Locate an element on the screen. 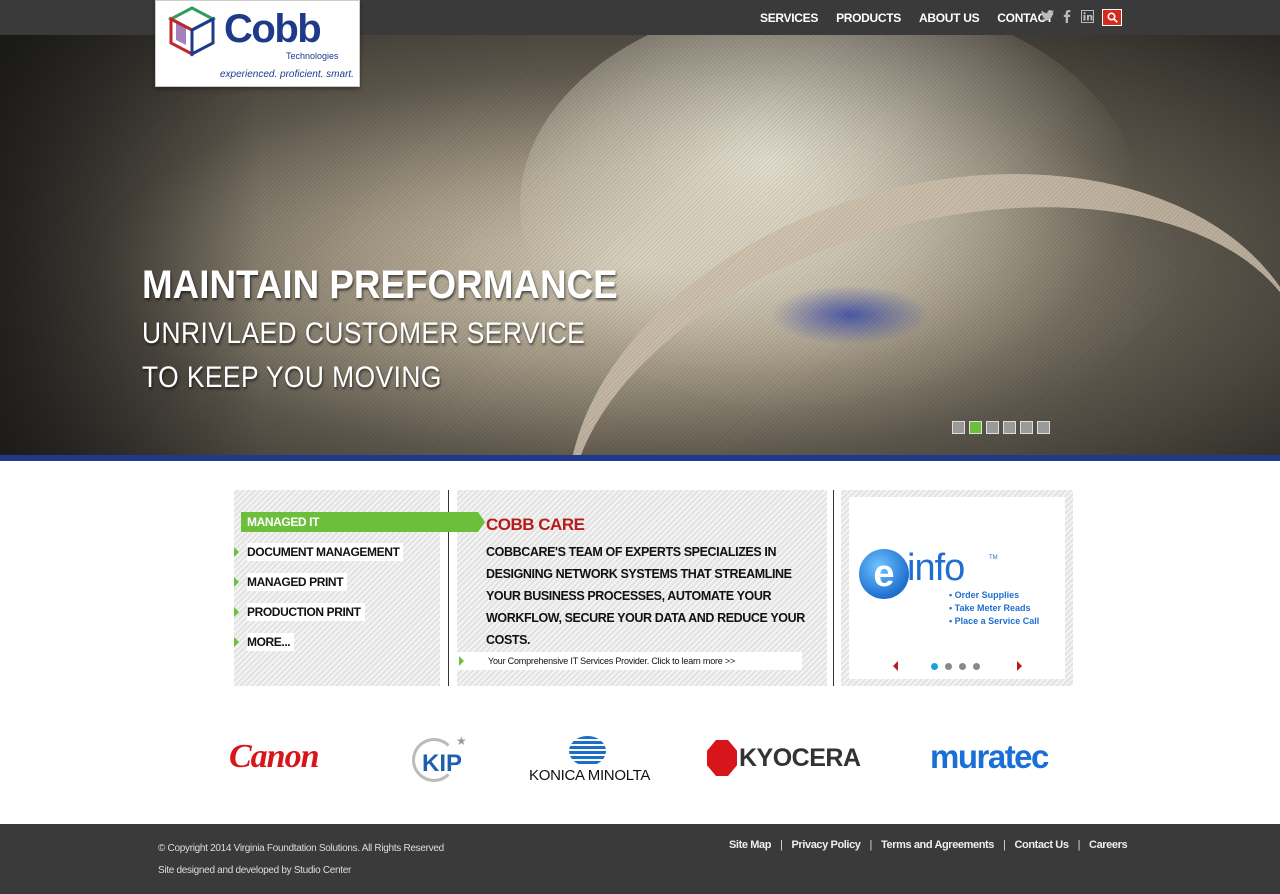 This screenshot has width=1280, height=894. feature-title: COBB CARE is located at coordinates (535, 524).